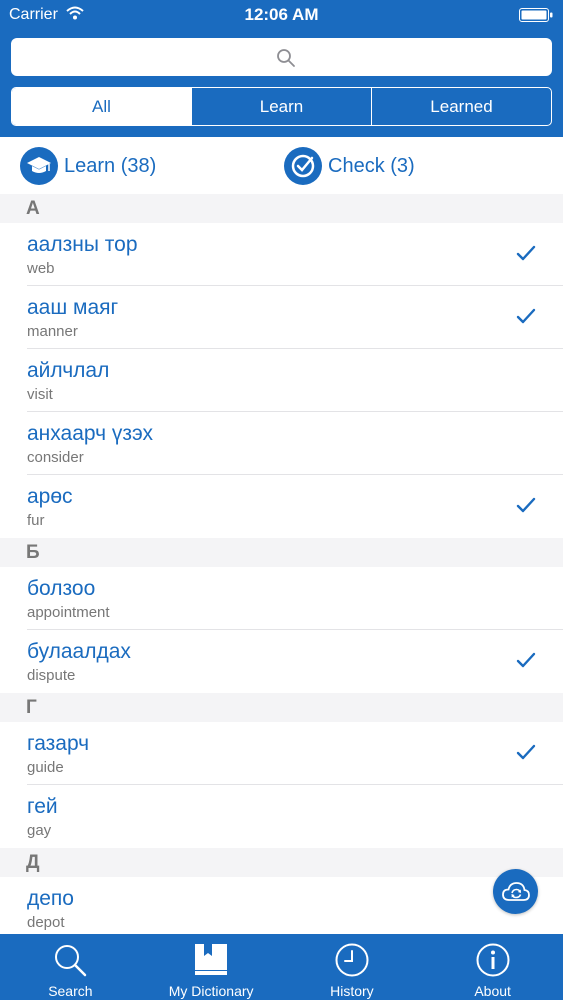 This screenshot has height=1000, width=563. I want to click on status-time: 12:06 AM, so click(281, 14).